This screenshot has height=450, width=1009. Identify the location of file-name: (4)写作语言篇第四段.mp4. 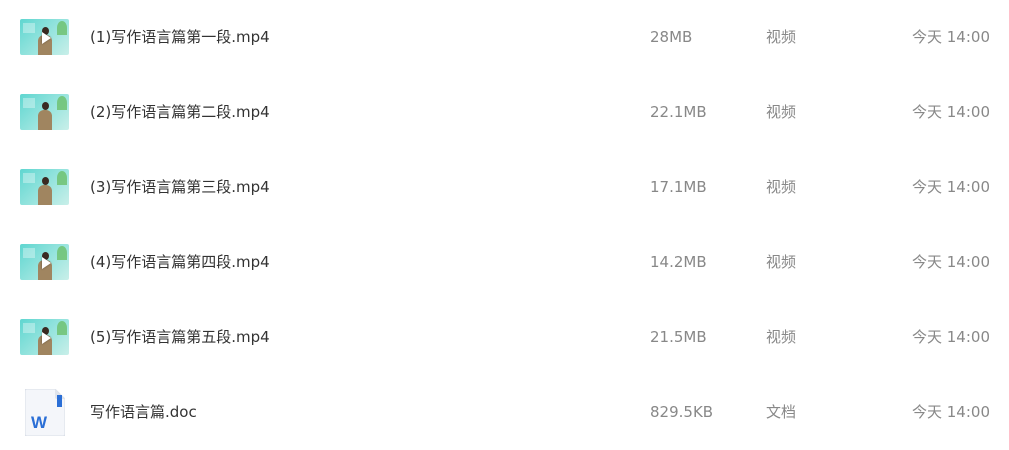
(180, 262).